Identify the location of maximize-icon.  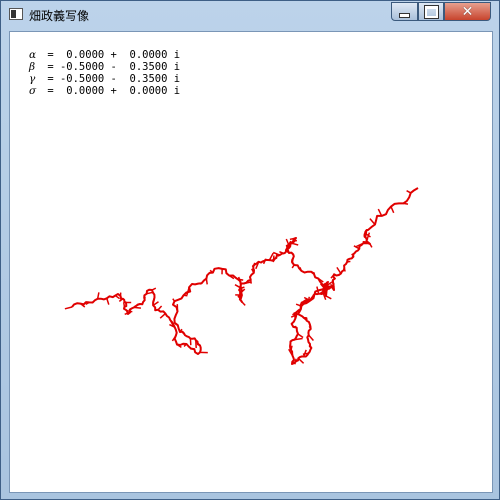
(431, 11).